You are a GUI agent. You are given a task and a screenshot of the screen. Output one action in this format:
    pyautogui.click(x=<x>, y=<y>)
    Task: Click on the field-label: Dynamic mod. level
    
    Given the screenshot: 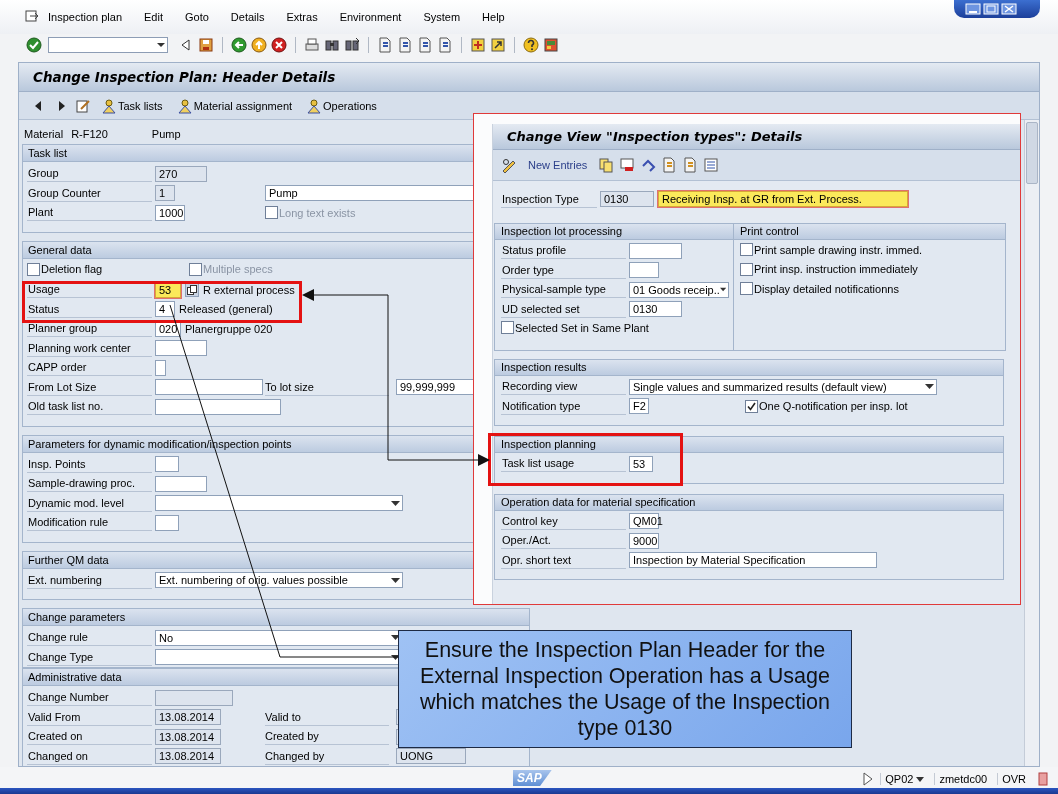 What is the action you would take?
    pyautogui.click(x=89, y=503)
    